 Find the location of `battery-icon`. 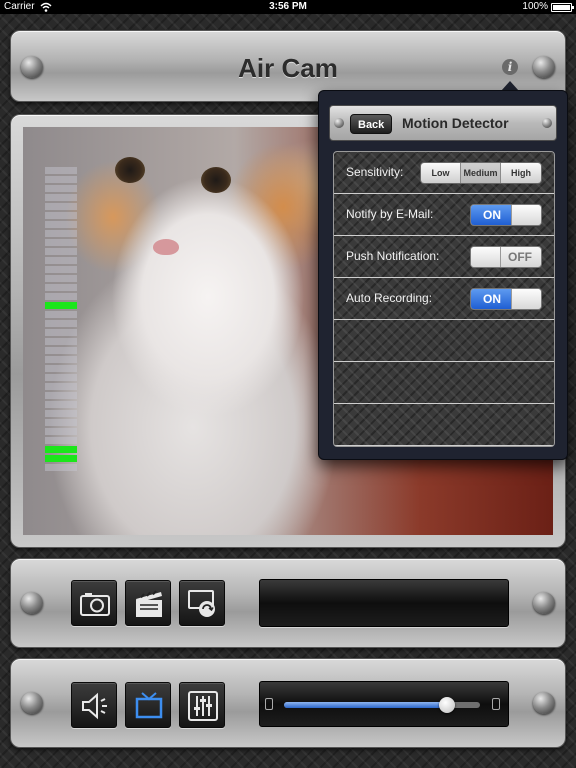

battery-icon is located at coordinates (562, 7).